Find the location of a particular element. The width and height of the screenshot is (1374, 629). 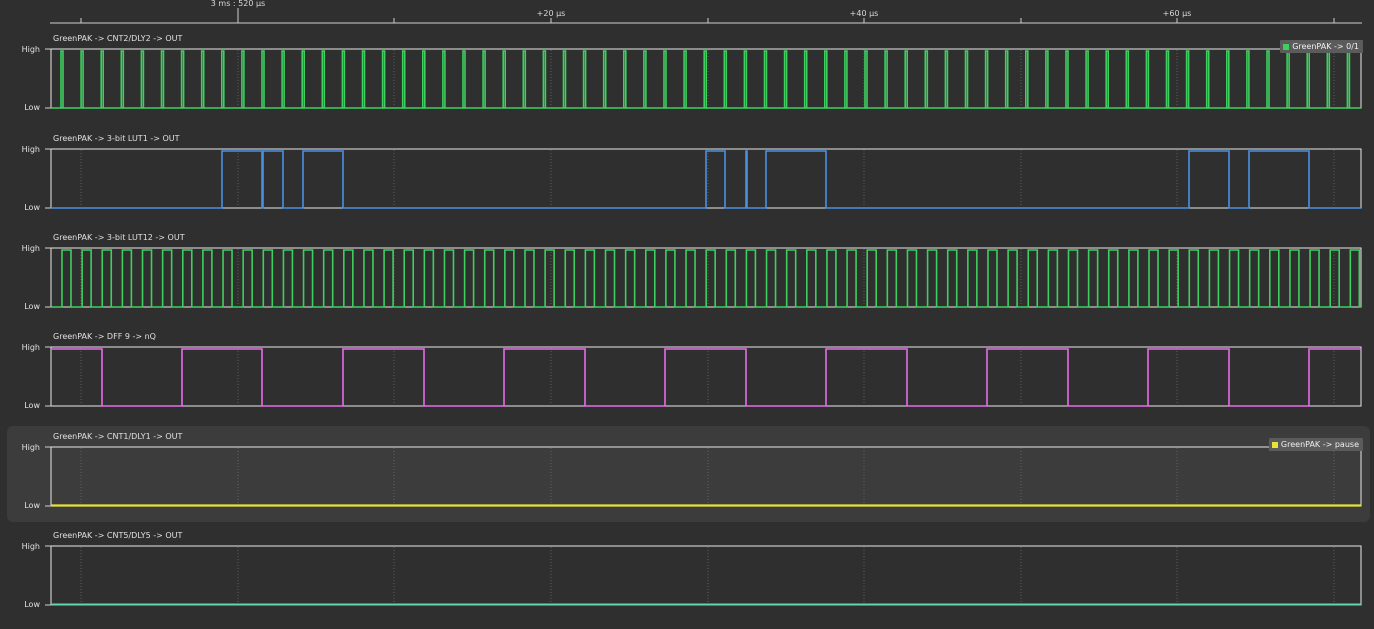

time-ruler: 3 ms : 520 µs +20 µs +40 µs +60 µs is located at coordinates (687, 14).